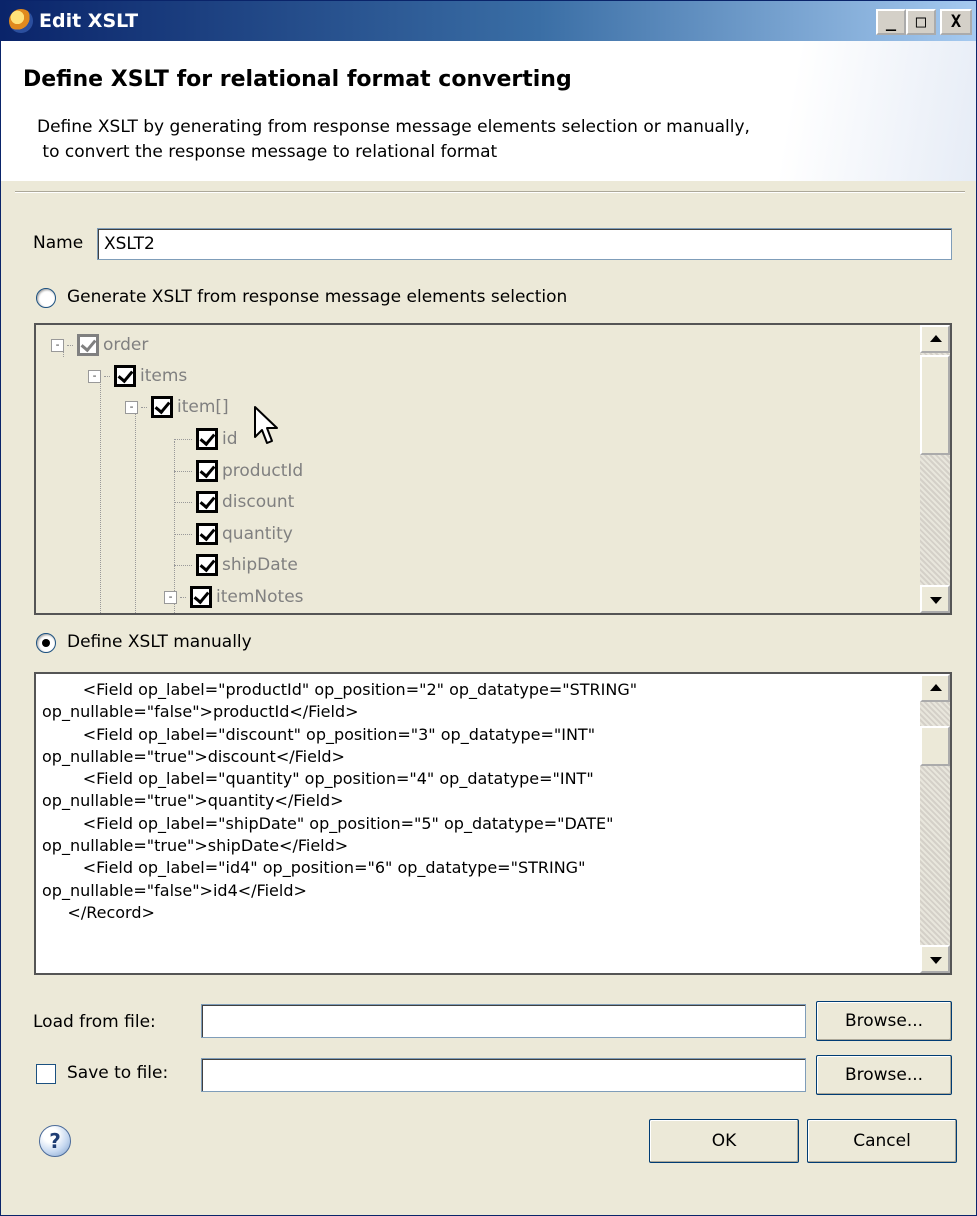 The height and width of the screenshot is (1216, 977). I want to click on tree-item-label: discount, so click(258, 502).